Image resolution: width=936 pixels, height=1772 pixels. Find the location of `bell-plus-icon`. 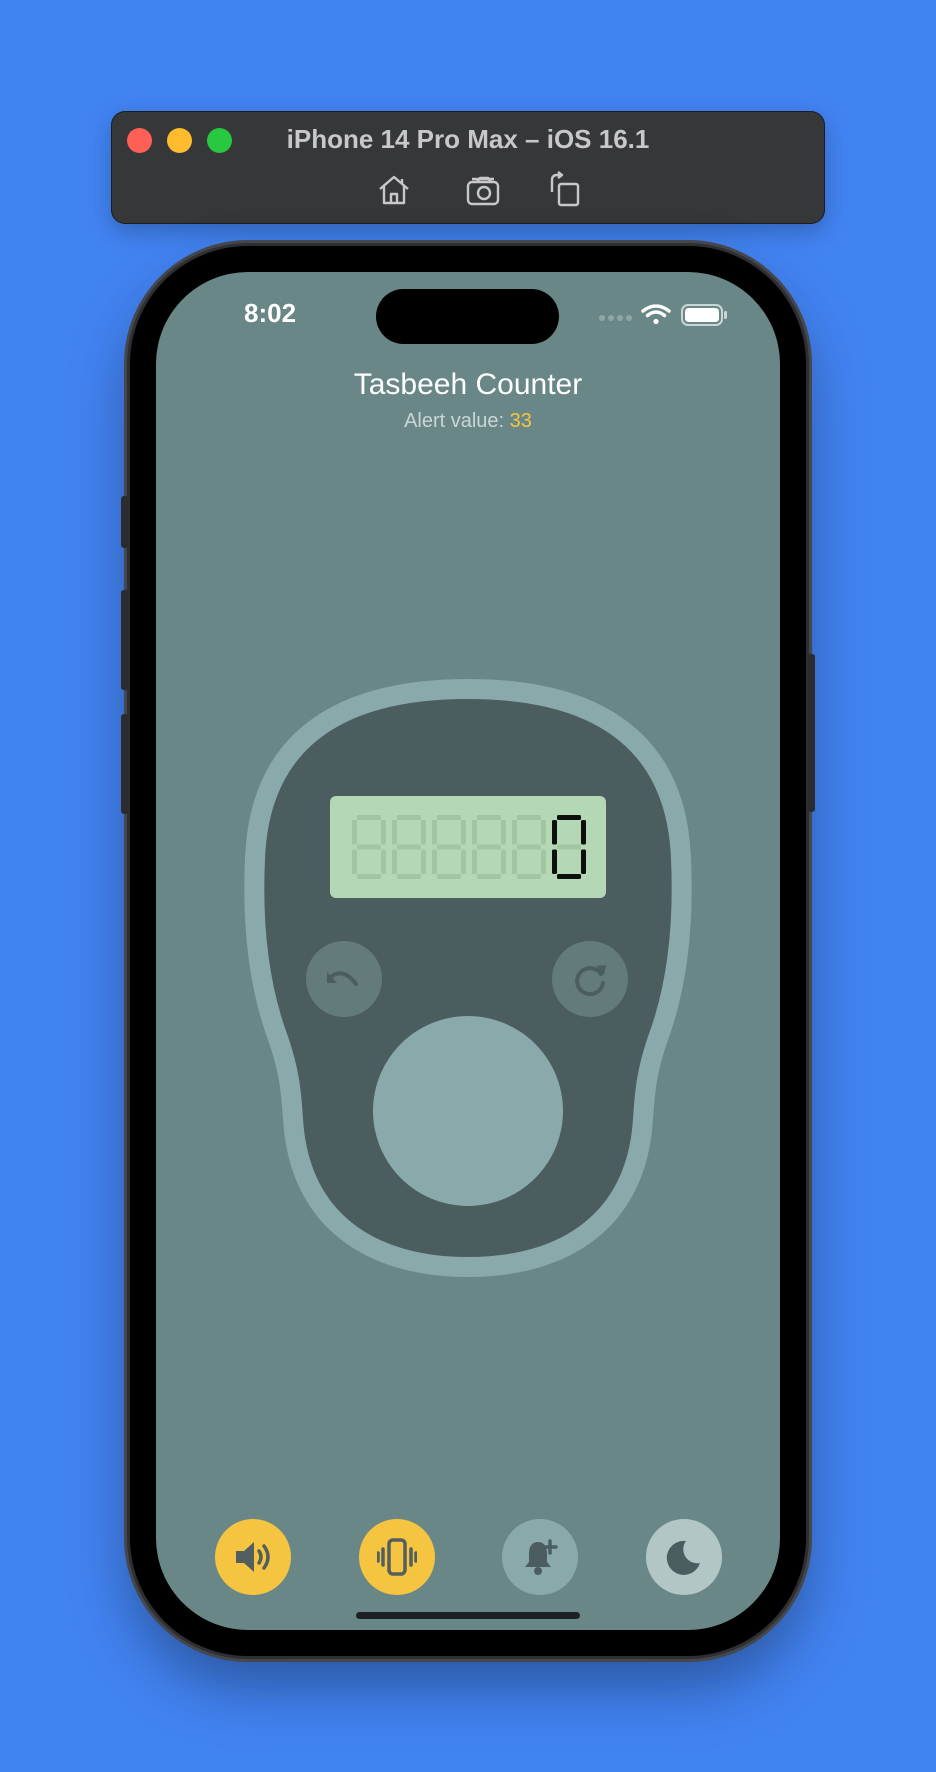

bell-plus-icon is located at coordinates (541, 1557).